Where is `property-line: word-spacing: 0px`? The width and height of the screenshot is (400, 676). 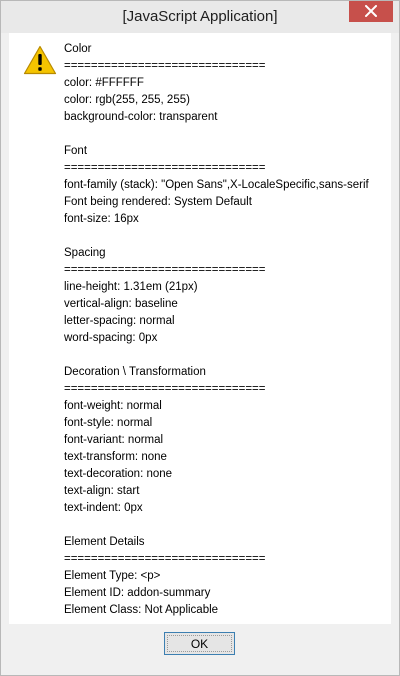
property-line: word-spacing: 0px is located at coordinates (111, 338).